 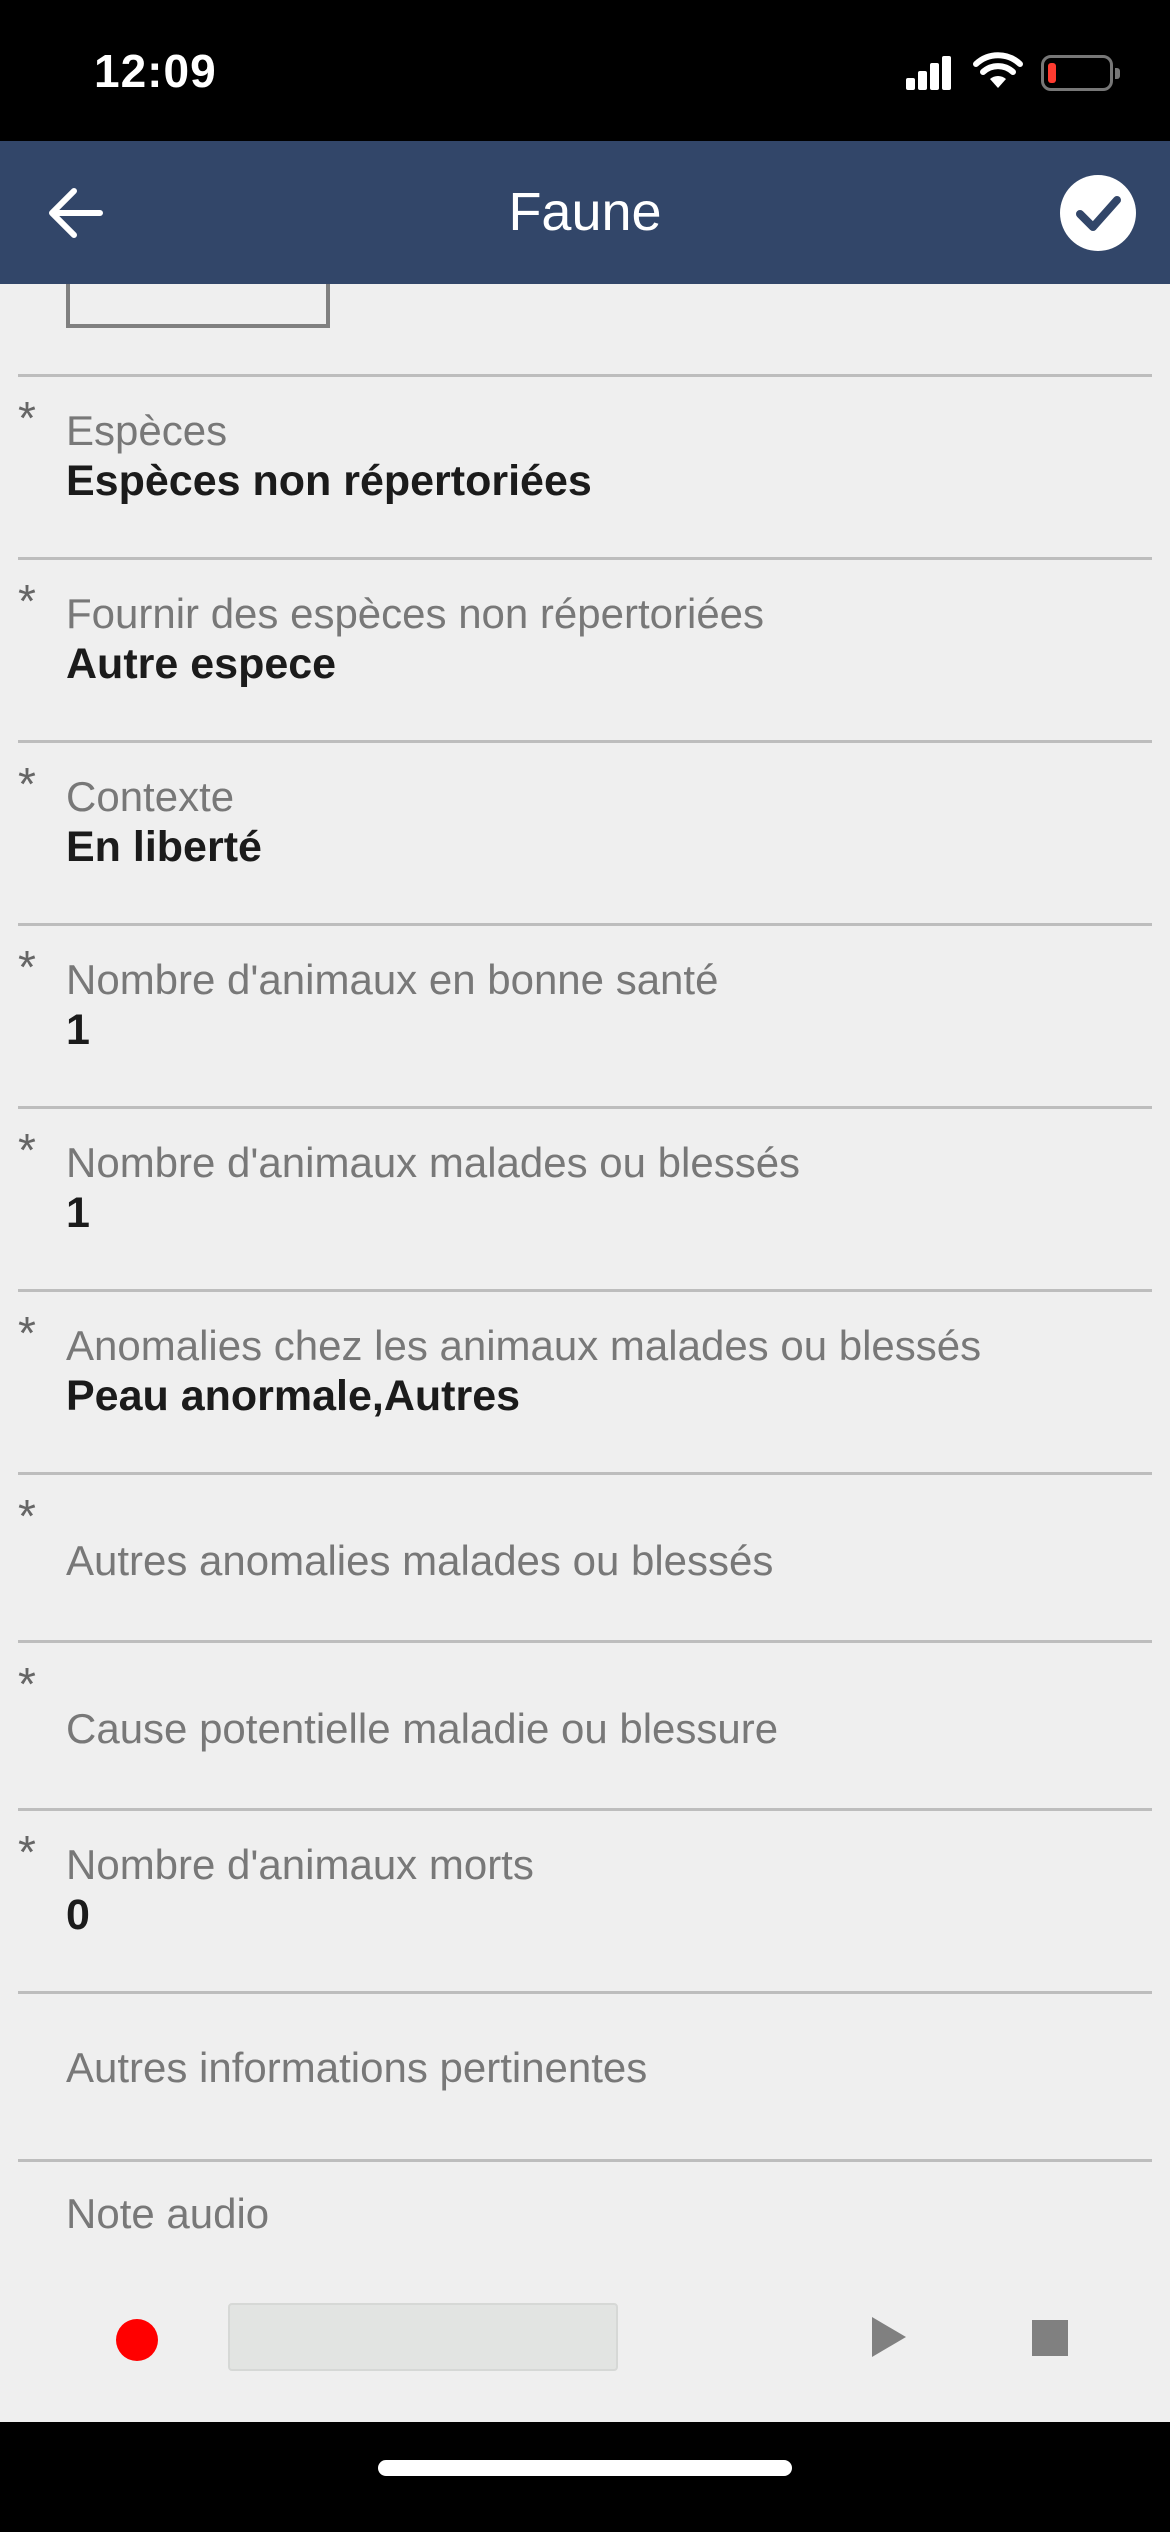 What do you see at coordinates (585, 2477) in the screenshot?
I see `home-area` at bounding box center [585, 2477].